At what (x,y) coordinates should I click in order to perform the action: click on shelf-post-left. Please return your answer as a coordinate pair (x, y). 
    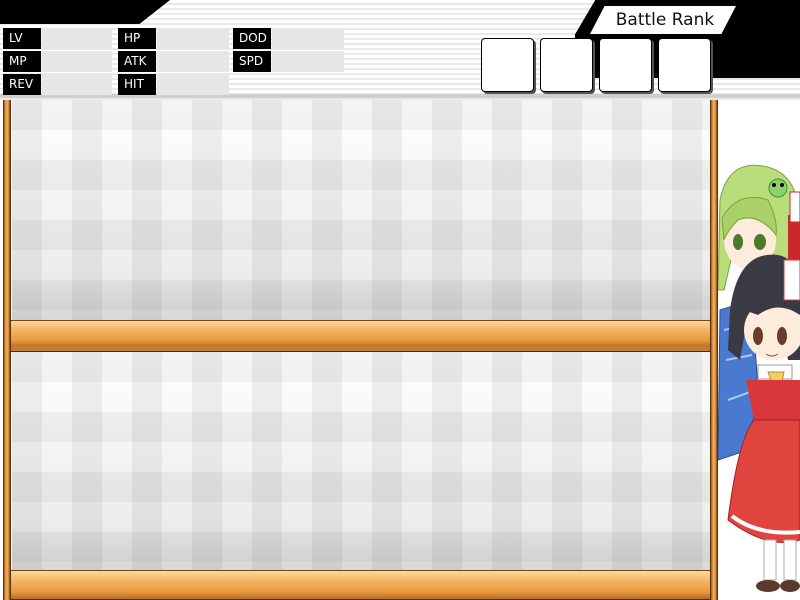
    Looking at the image, I should click on (7, 350).